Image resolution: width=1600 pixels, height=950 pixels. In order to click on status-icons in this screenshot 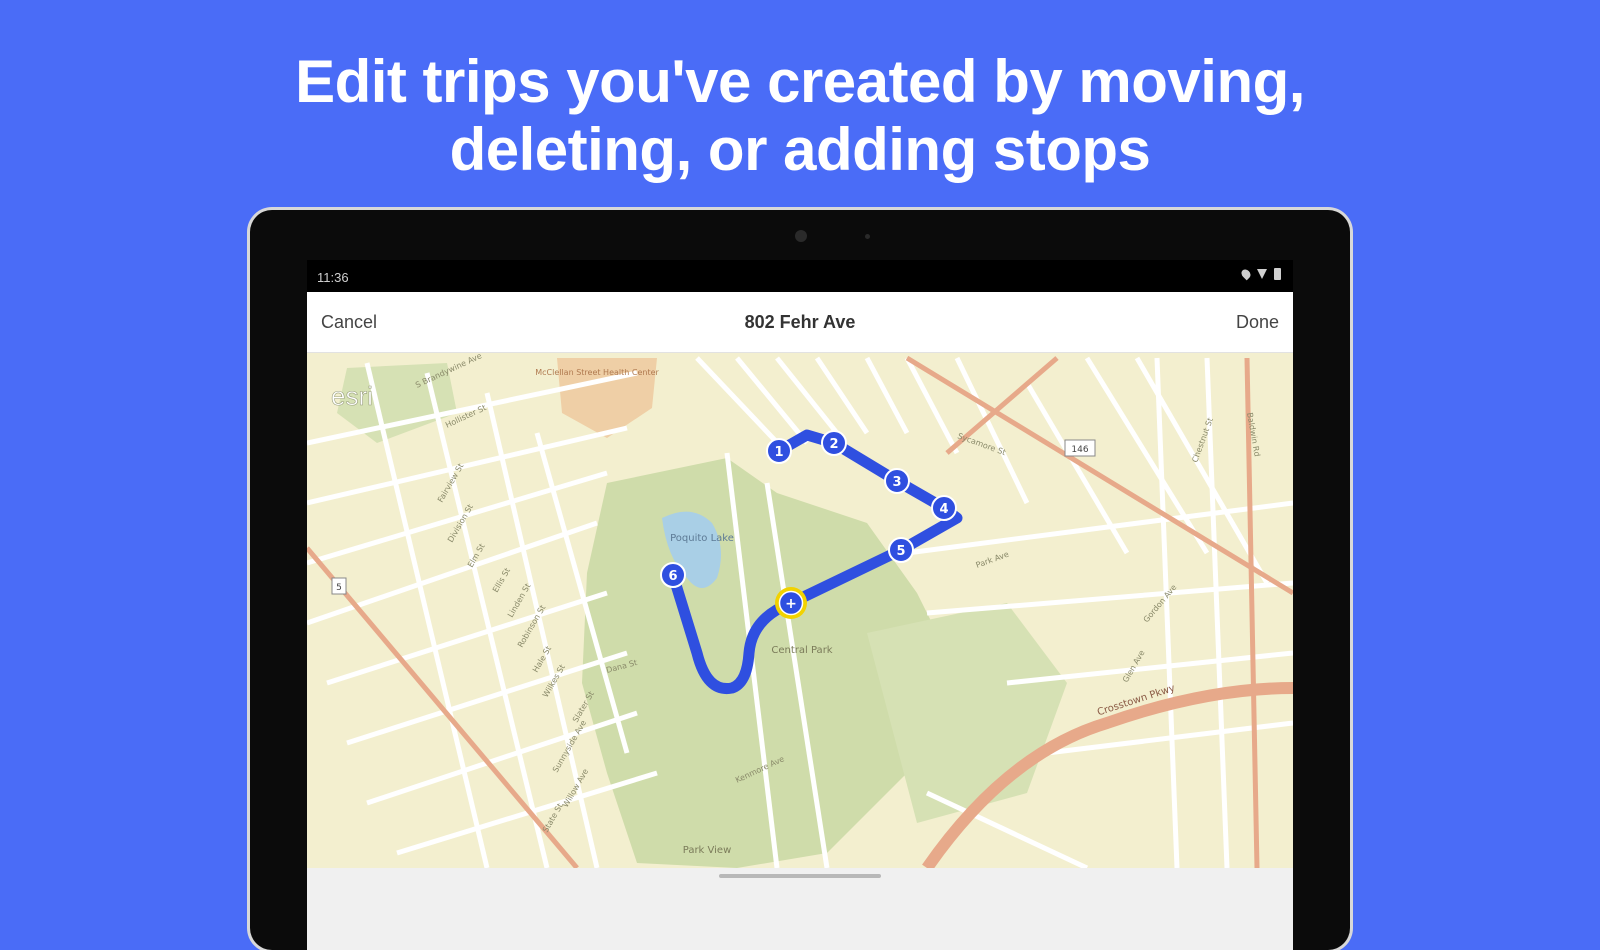, I will do `click(1260, 274)`.